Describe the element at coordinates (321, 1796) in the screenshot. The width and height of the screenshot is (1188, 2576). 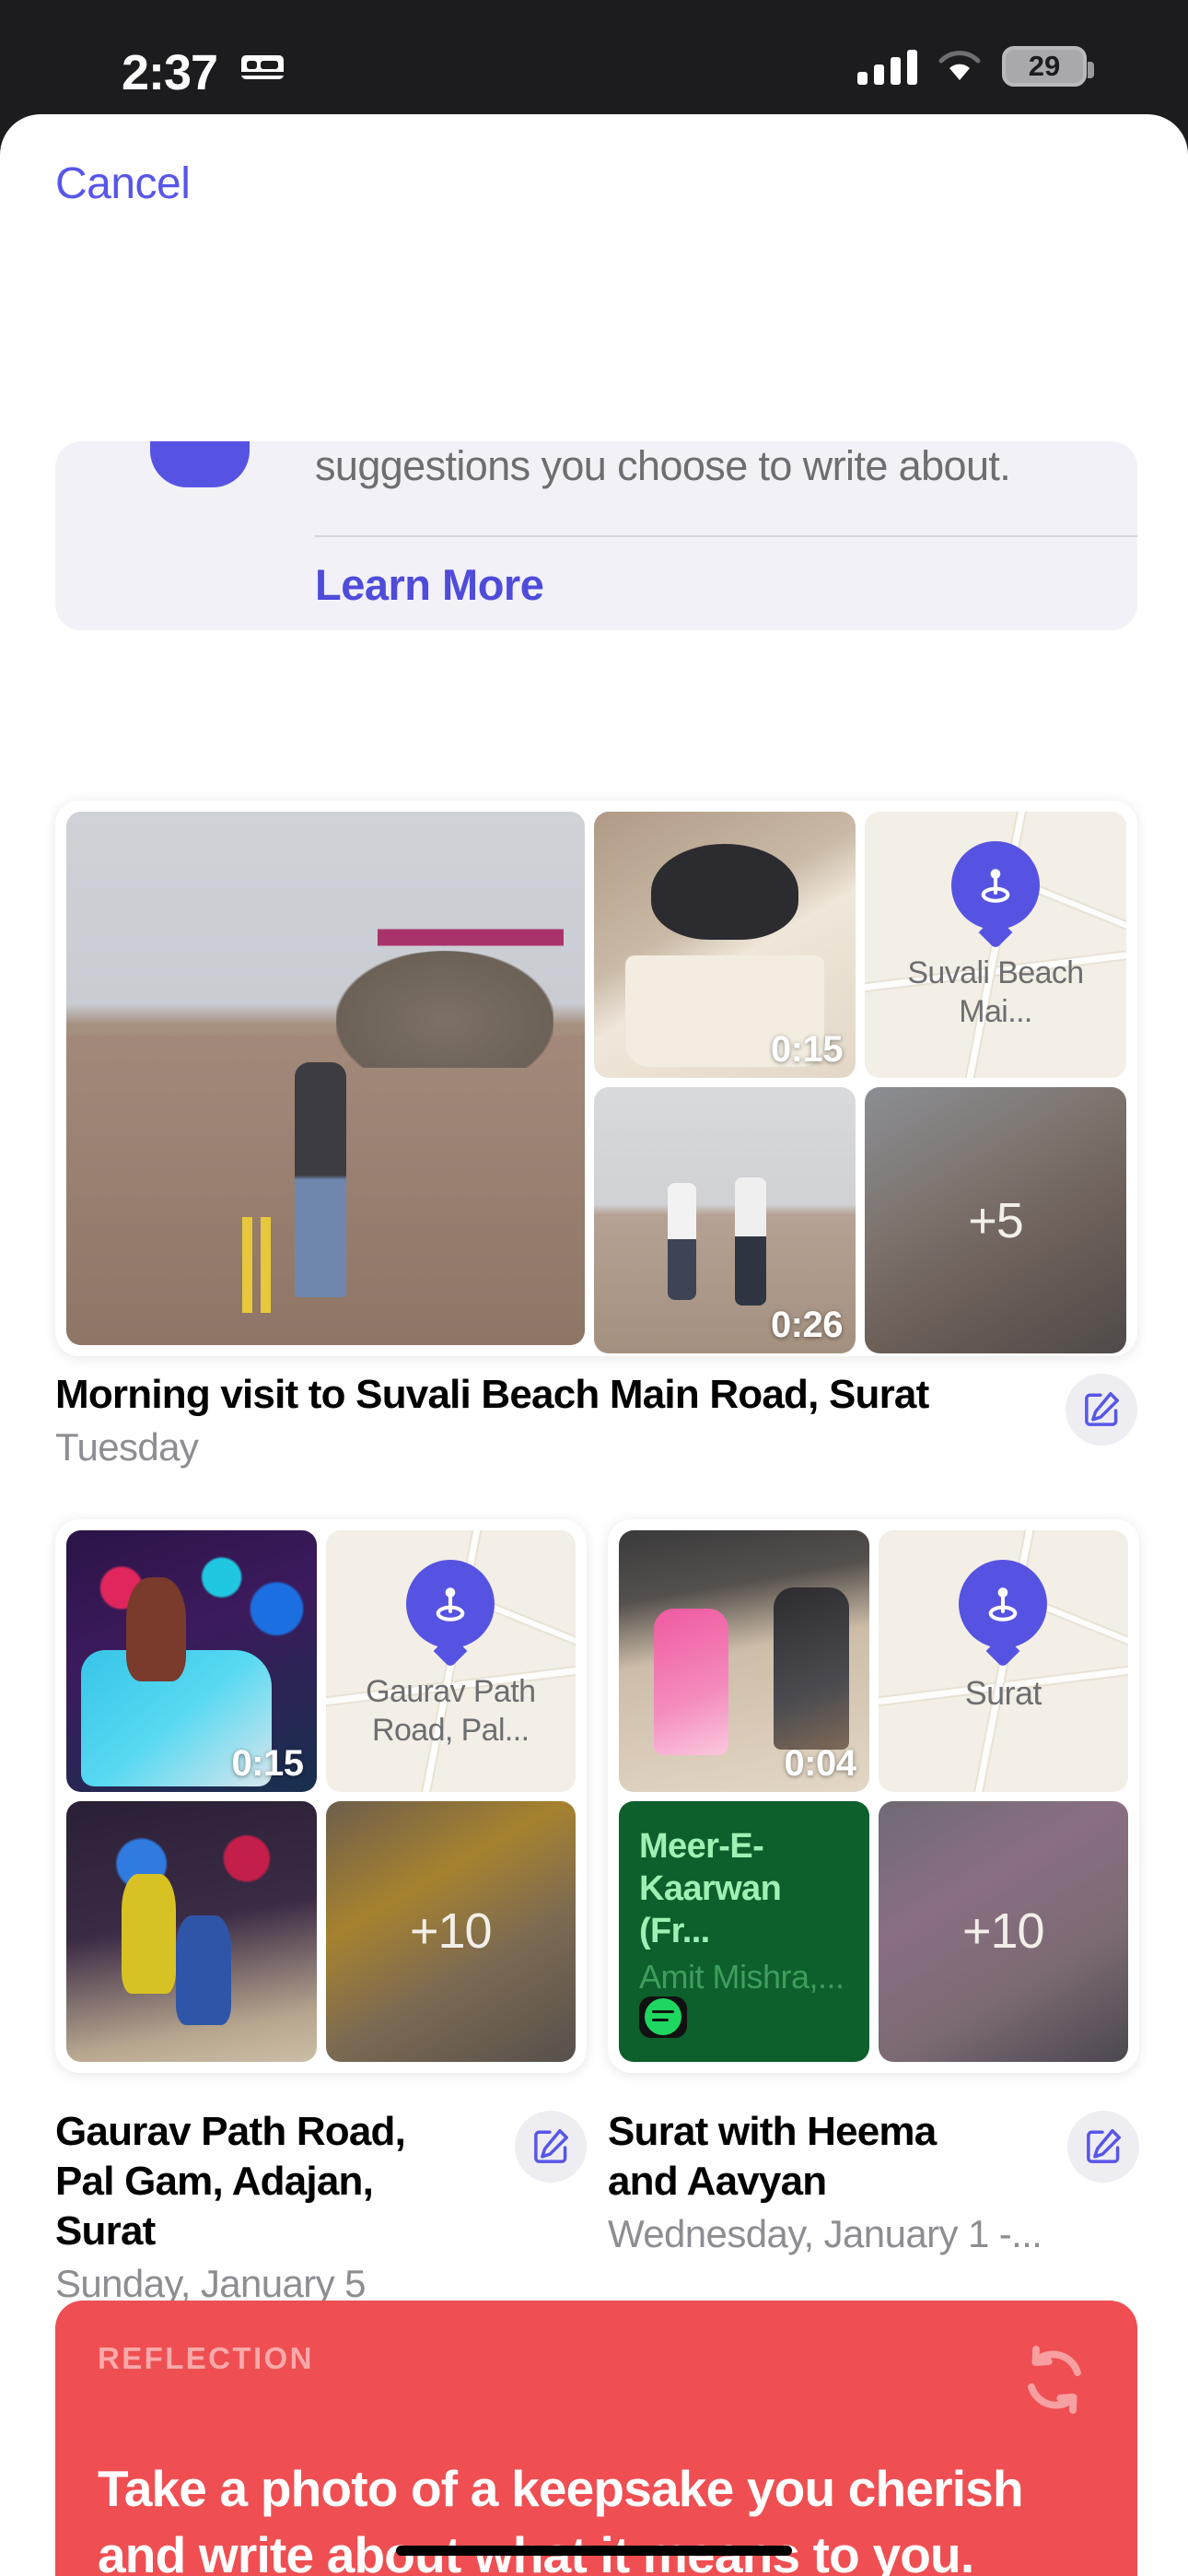
I see `memory-card: 0:15 Gaurav Path Road, Pal... +10` at that location.